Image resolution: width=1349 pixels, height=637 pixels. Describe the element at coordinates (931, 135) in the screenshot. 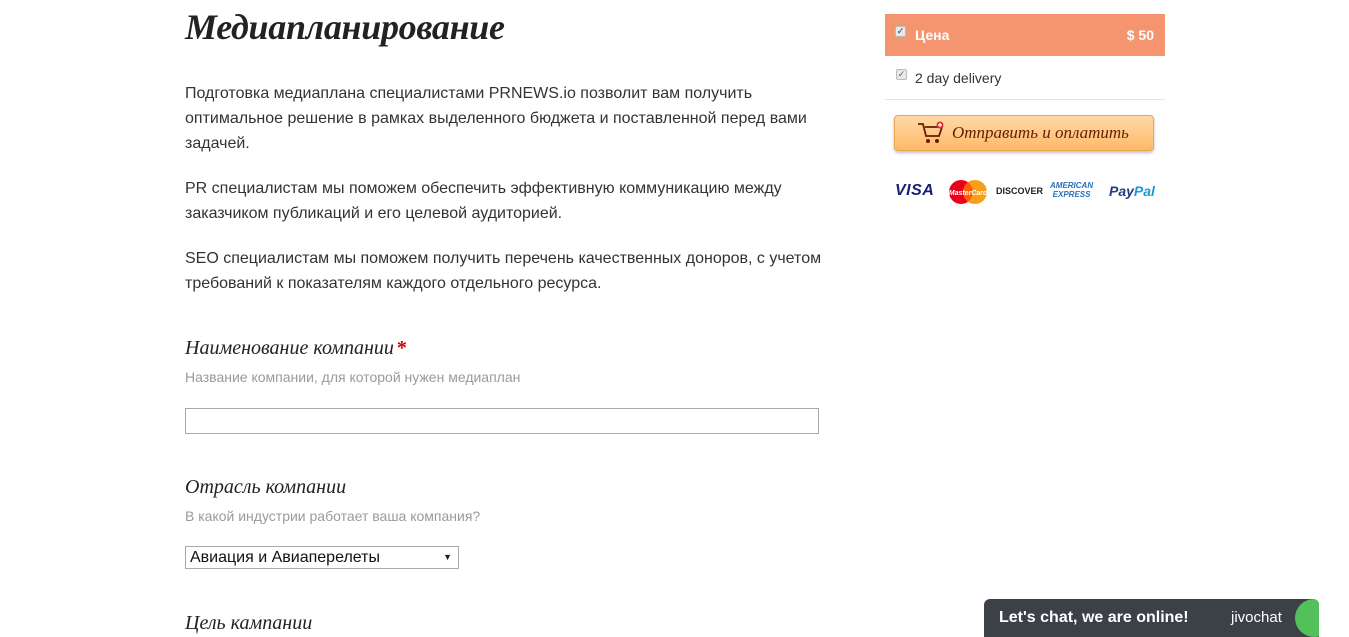

I see `cart-icon` at that location.